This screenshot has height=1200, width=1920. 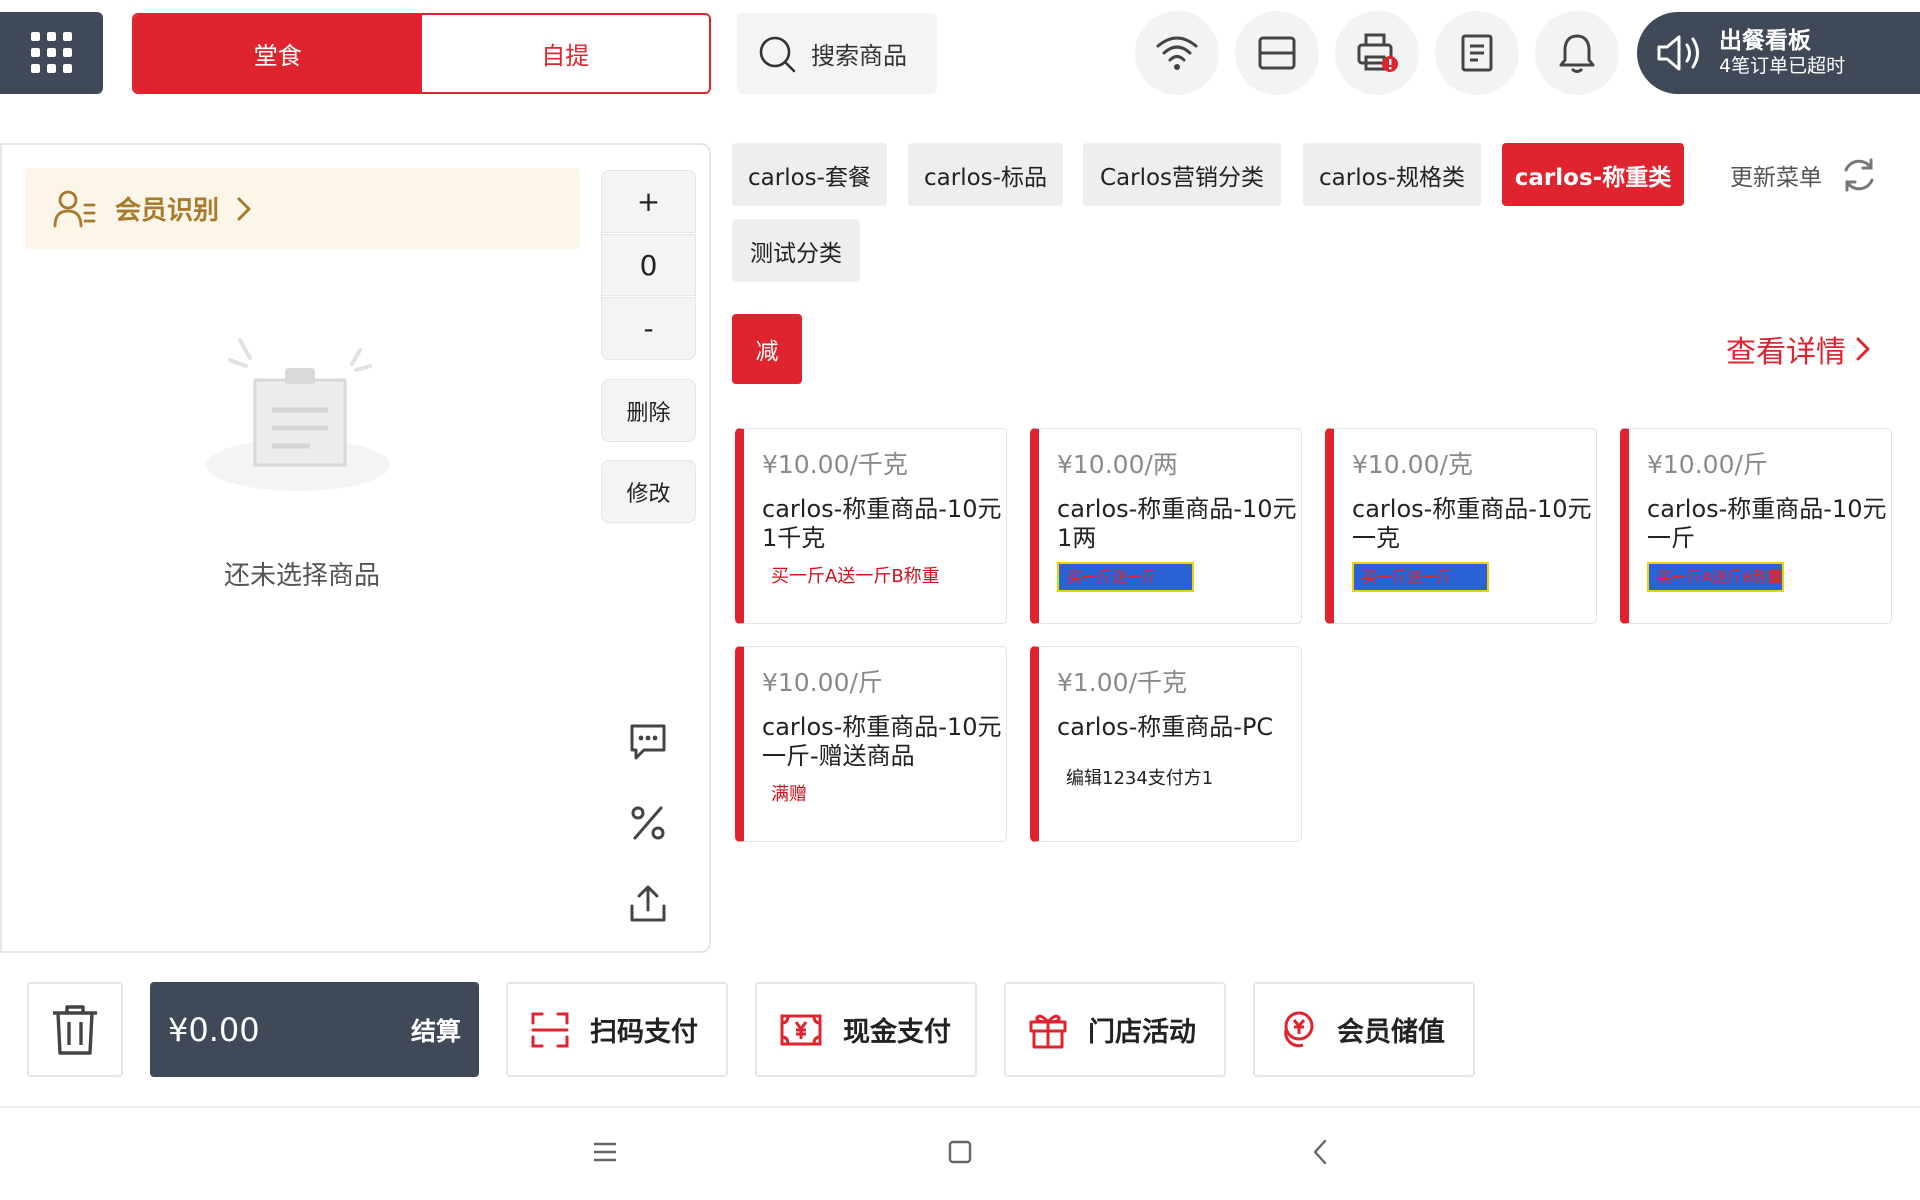 I want to click on cash-pay-button: 现金支付, so click(x=866, y=1029).